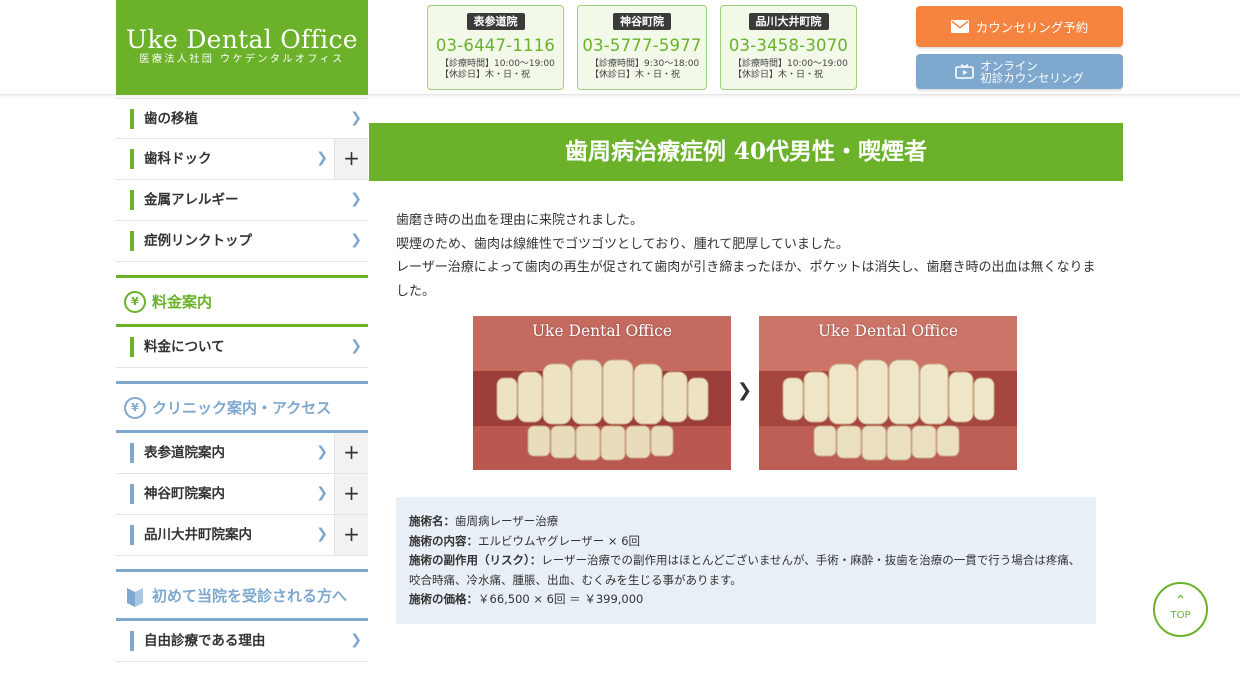 The image size is (1240, 680). I want to click on sidebar-item-label: 金属アレルギー, so click(191, 200).